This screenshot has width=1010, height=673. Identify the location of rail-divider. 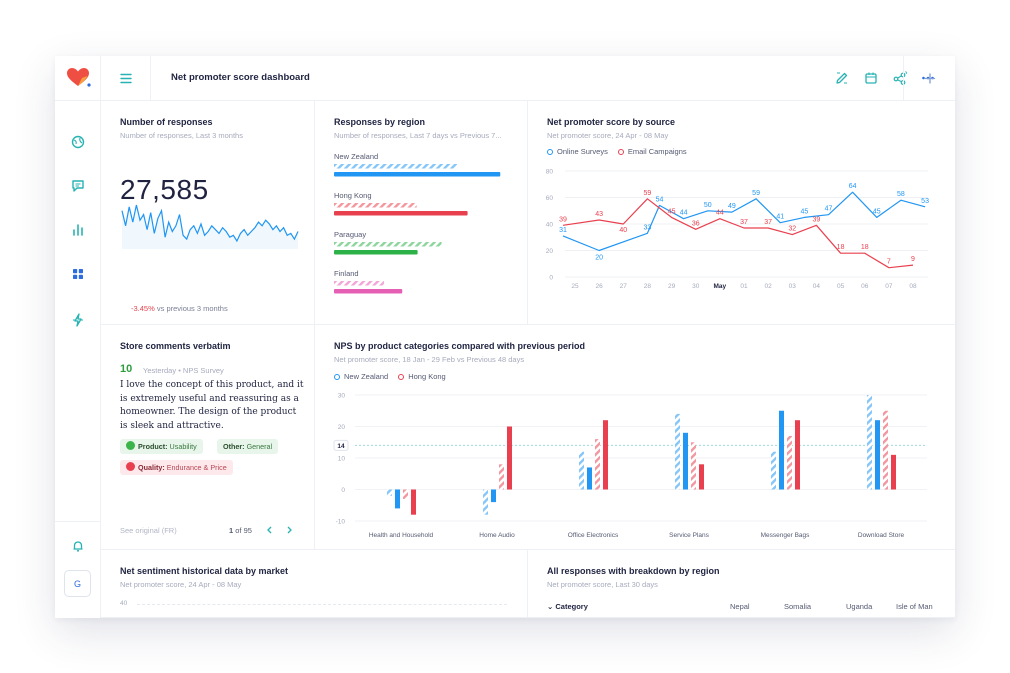
(78, 521).